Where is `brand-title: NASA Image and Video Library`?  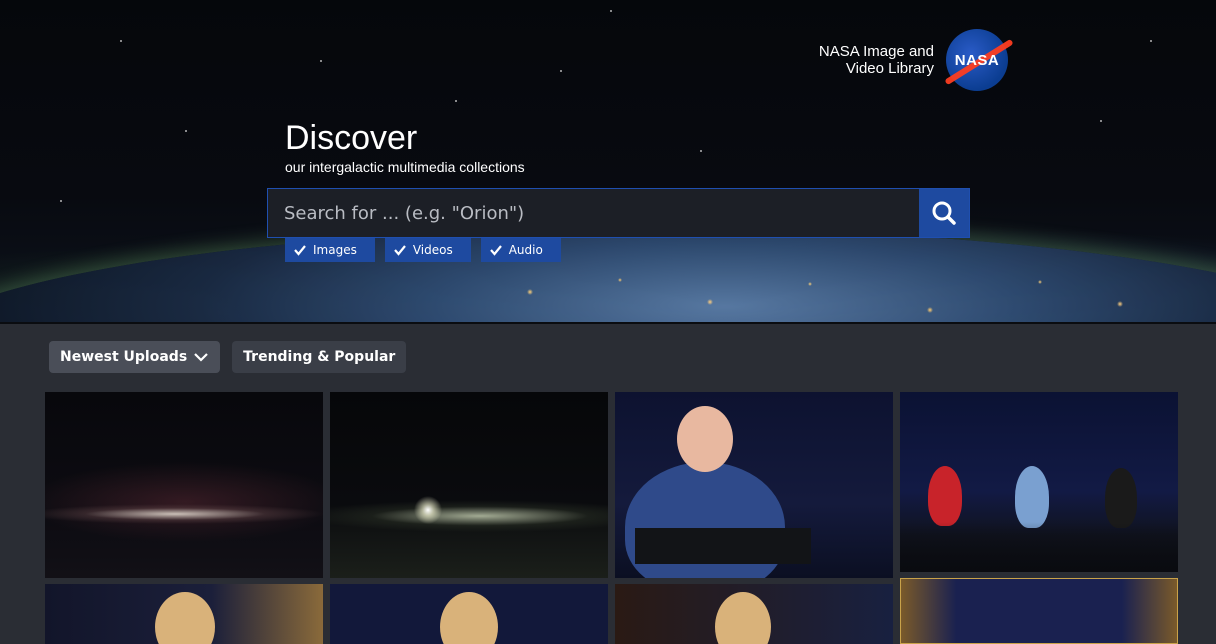
brand-title: NASA Image and Video Library is located at coordinates (874, 60).